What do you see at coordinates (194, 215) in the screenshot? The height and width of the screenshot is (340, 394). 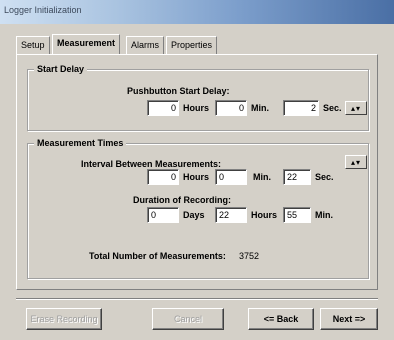 I see `duration-days-unit: Days` at bounding box center [194, 215].